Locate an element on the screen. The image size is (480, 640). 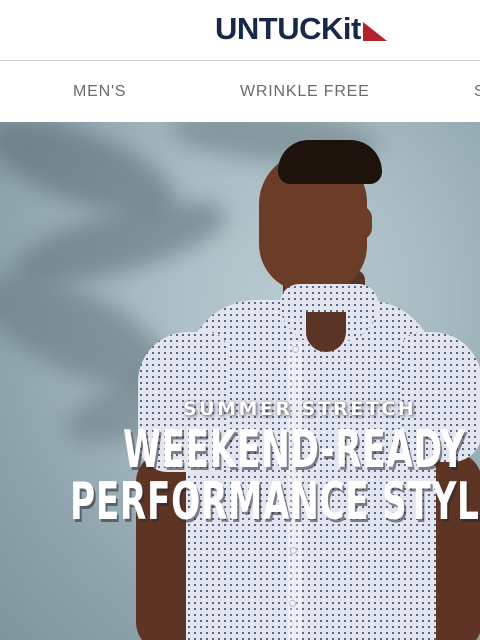
site-header: UNTUCKit is located at coordinates (240, 30).